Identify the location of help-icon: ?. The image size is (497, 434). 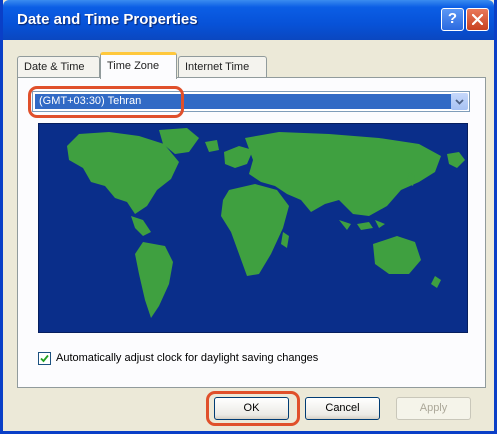
(452, 18).